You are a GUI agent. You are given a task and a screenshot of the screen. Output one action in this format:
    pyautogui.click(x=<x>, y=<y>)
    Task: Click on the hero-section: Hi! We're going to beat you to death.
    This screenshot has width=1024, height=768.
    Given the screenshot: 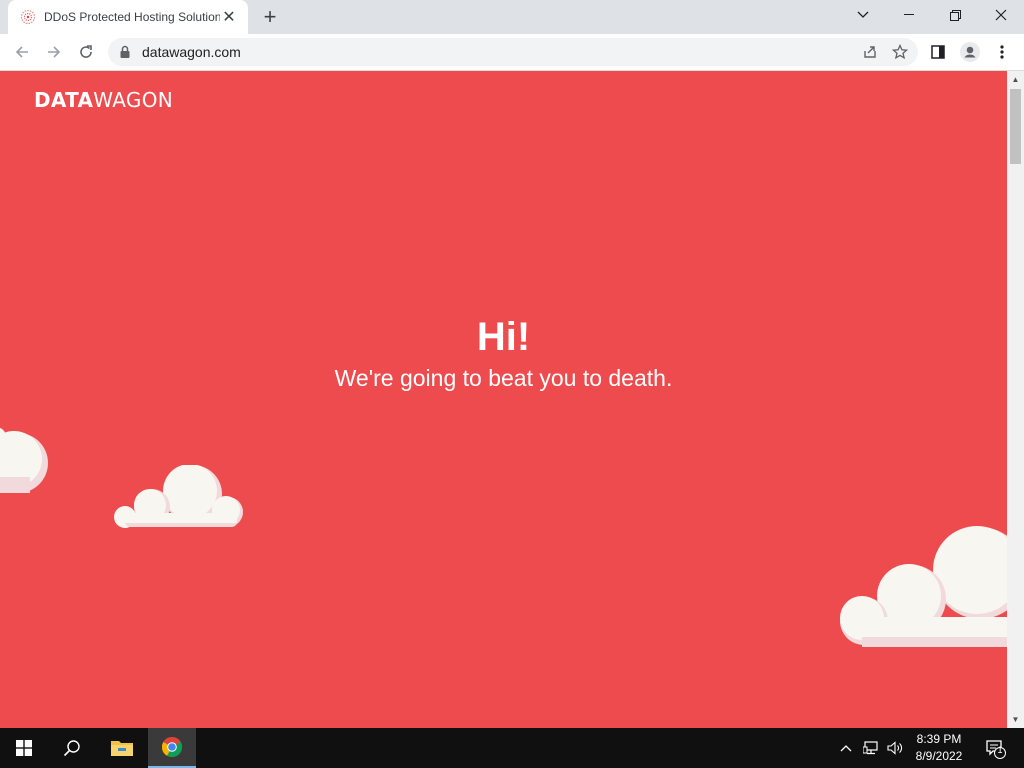 What is the action you would take?
    pyautogui.click(x=503, y=352)
    